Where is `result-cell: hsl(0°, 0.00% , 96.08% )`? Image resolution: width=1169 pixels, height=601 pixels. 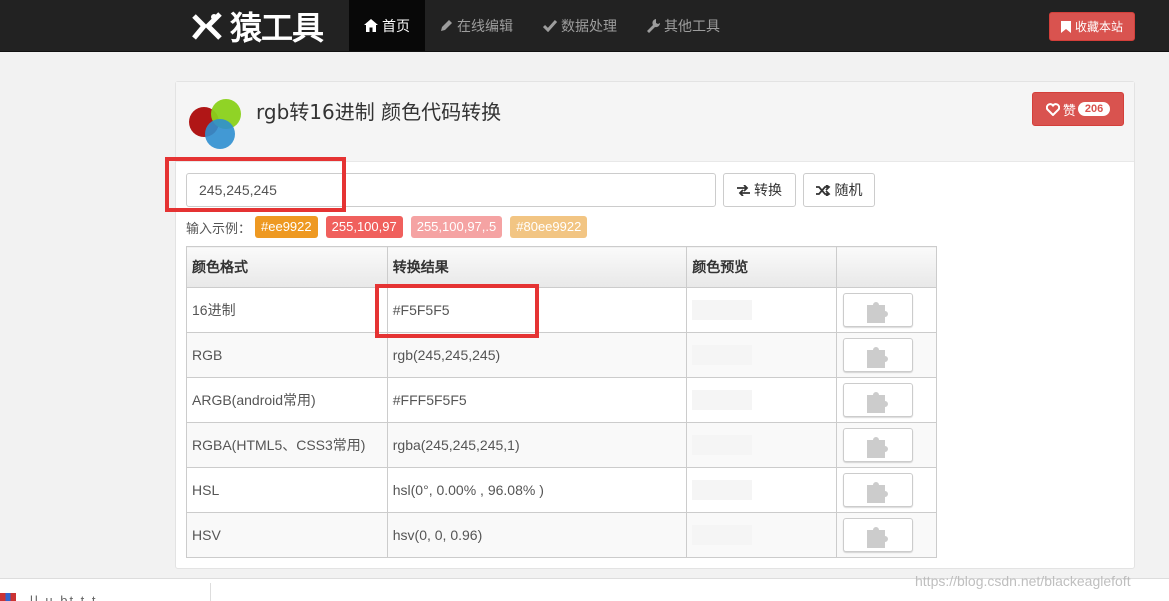 result-cell: hsl(0°, 0.00% , 96.08% ) is located at coordinates (537, 490).